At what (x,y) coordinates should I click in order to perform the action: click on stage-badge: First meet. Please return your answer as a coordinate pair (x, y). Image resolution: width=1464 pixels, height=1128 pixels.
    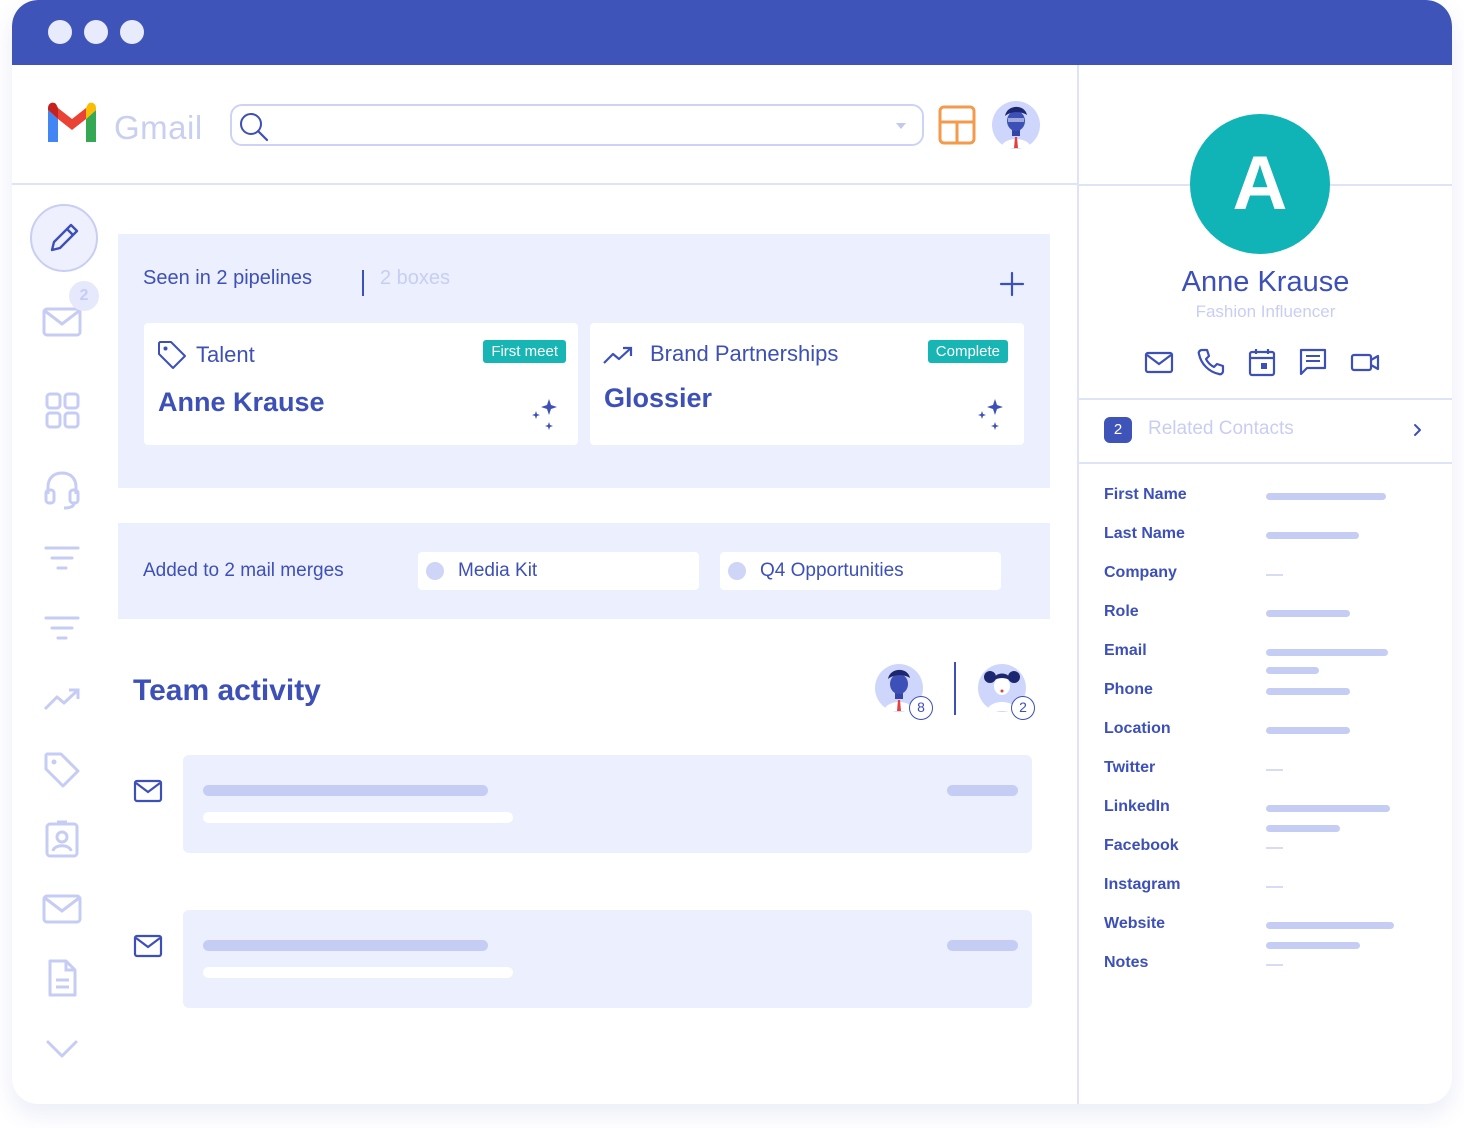
    Looking at the image, I should click on (524, 351).